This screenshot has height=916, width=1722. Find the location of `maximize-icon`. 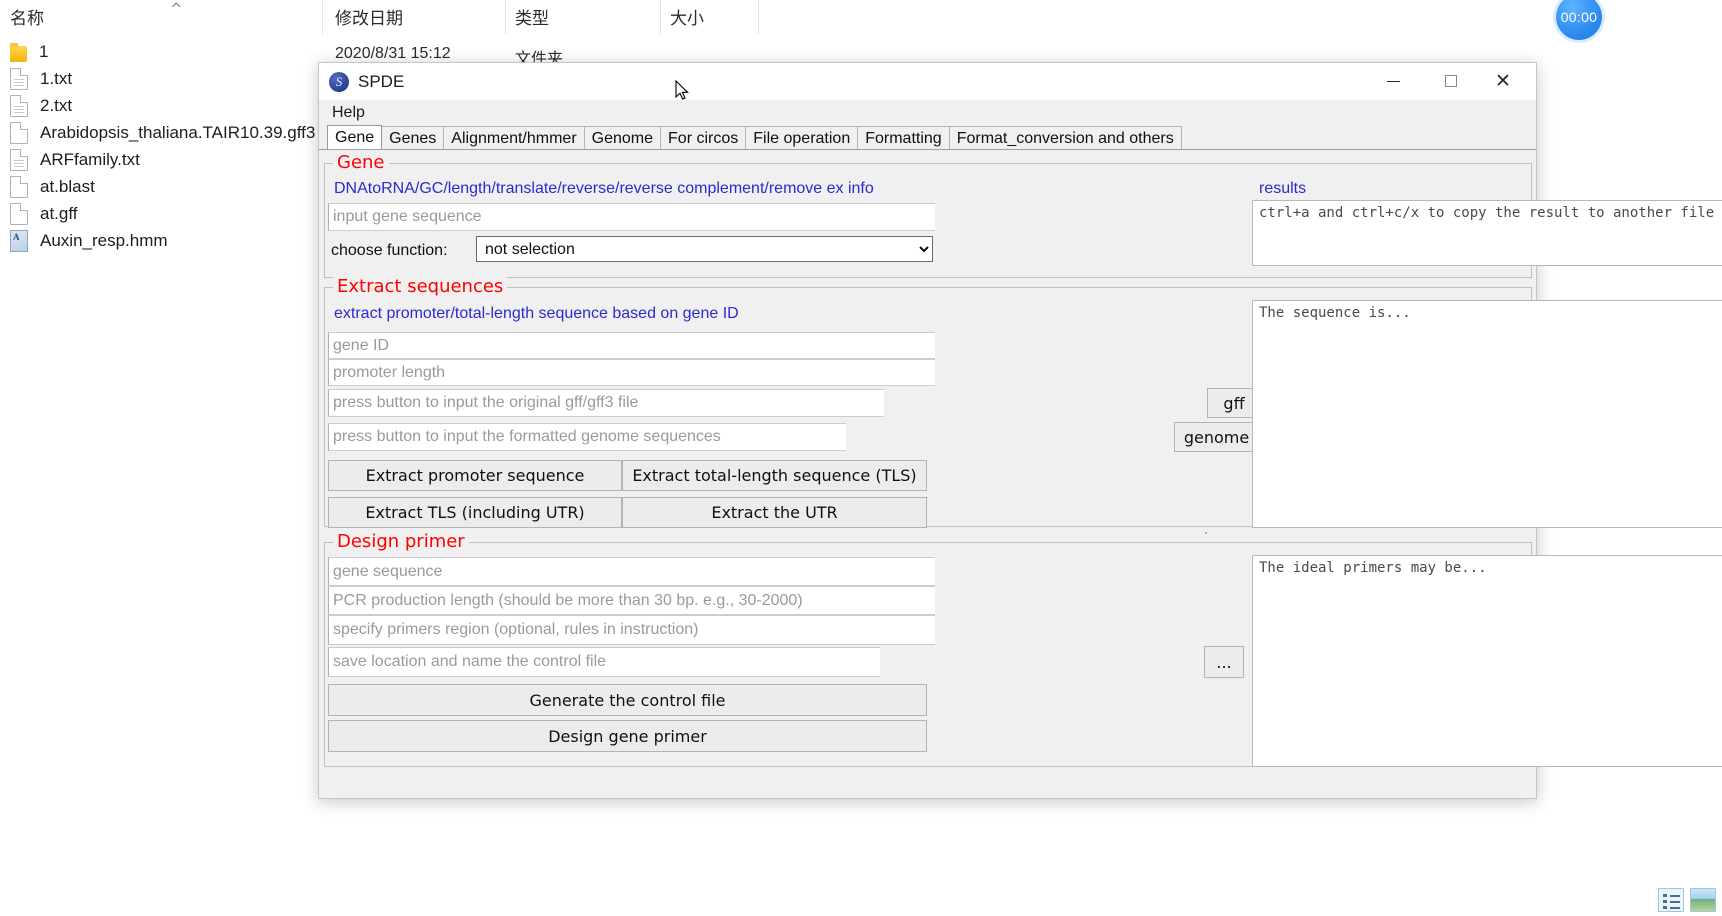

maximize-icon is located at coordinates (1451, 81).